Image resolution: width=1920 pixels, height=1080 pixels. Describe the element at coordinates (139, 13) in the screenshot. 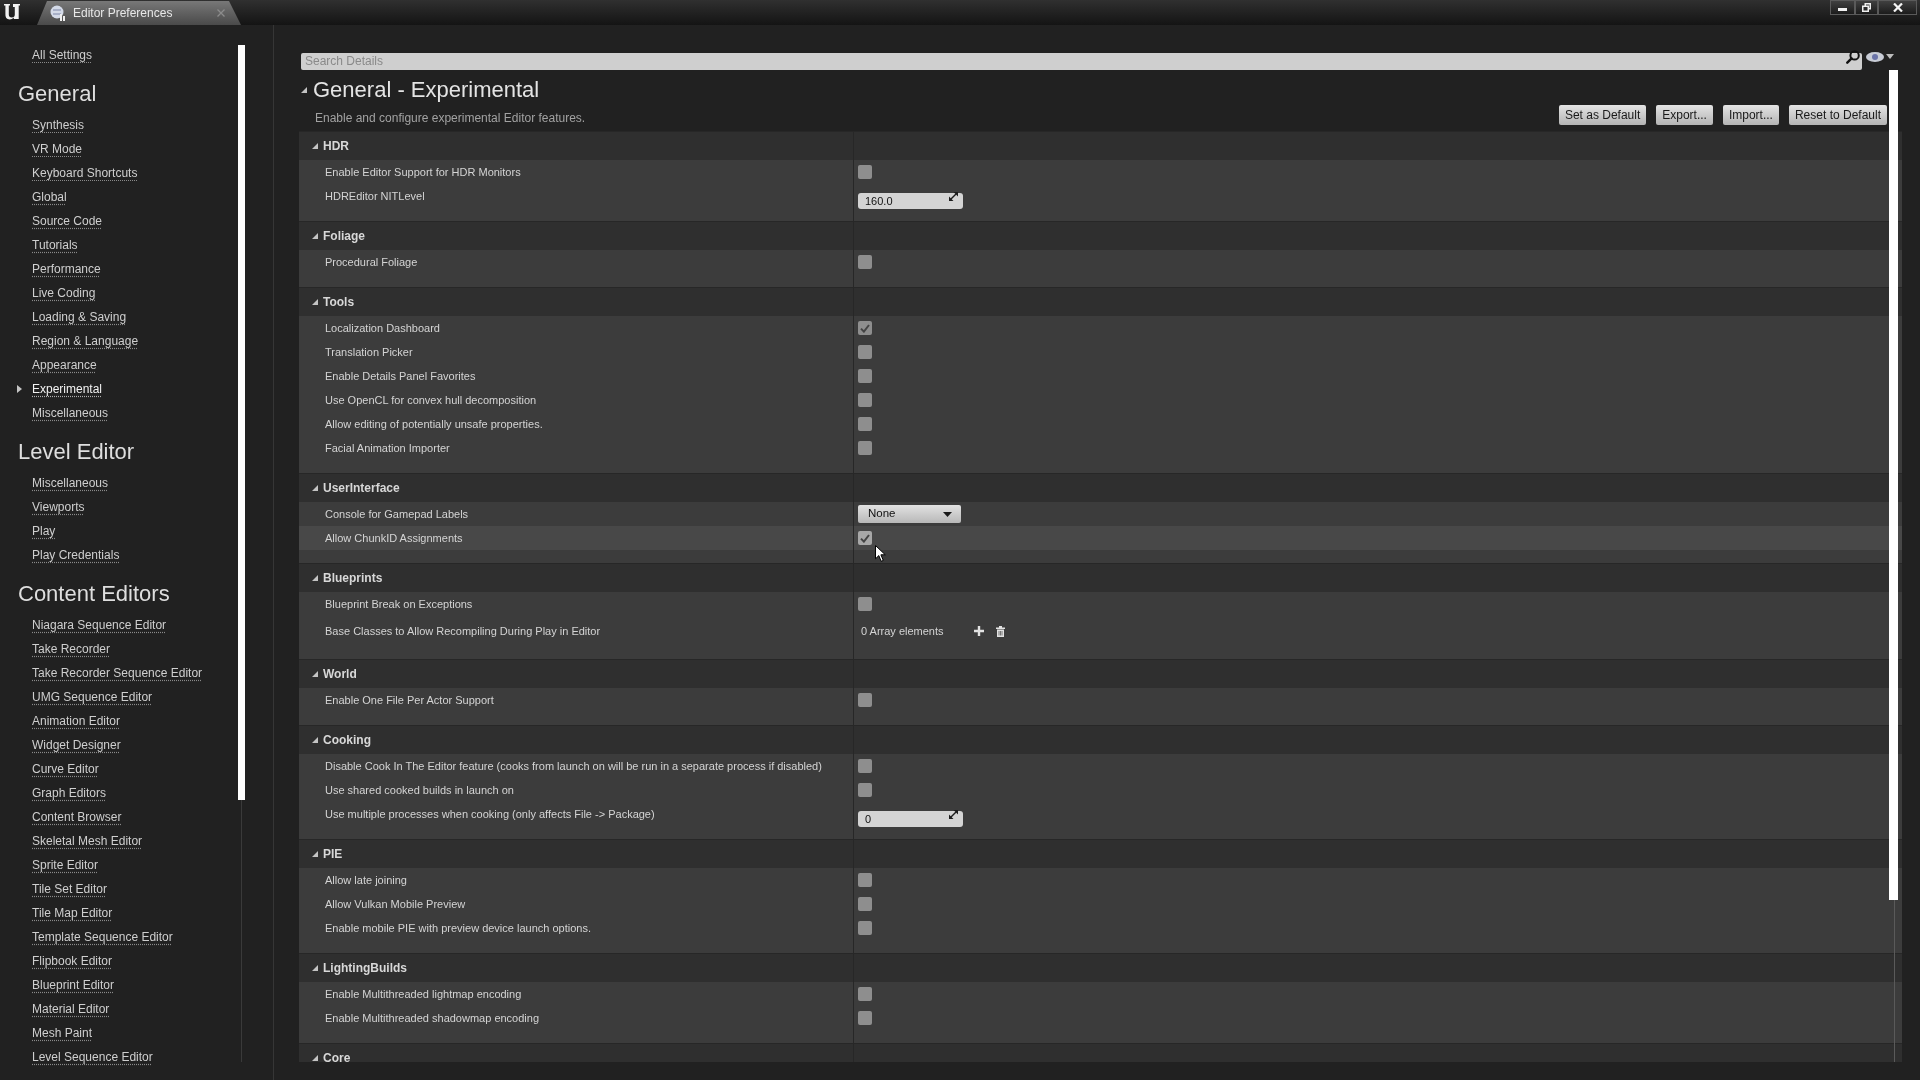

I see `tab: Editor Preferences` at that location.